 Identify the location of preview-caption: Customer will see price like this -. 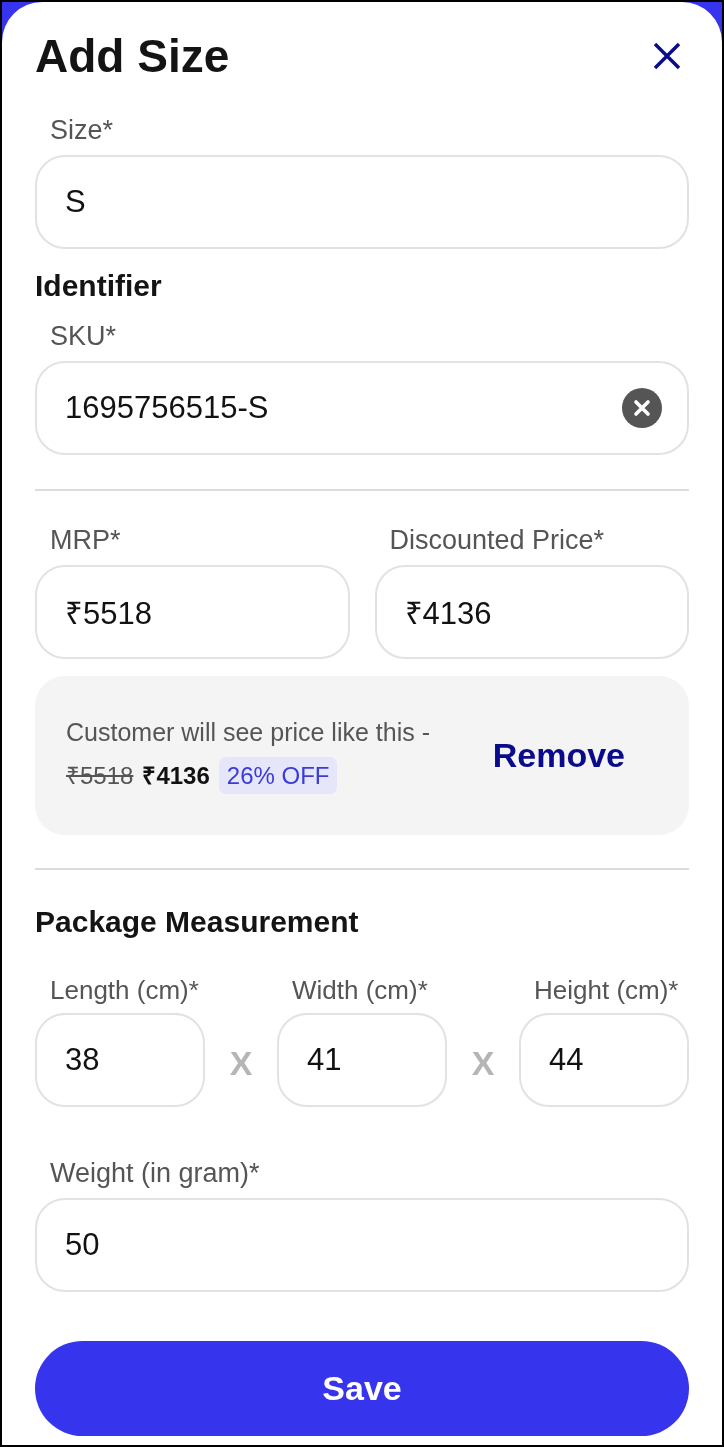
(248, 732).